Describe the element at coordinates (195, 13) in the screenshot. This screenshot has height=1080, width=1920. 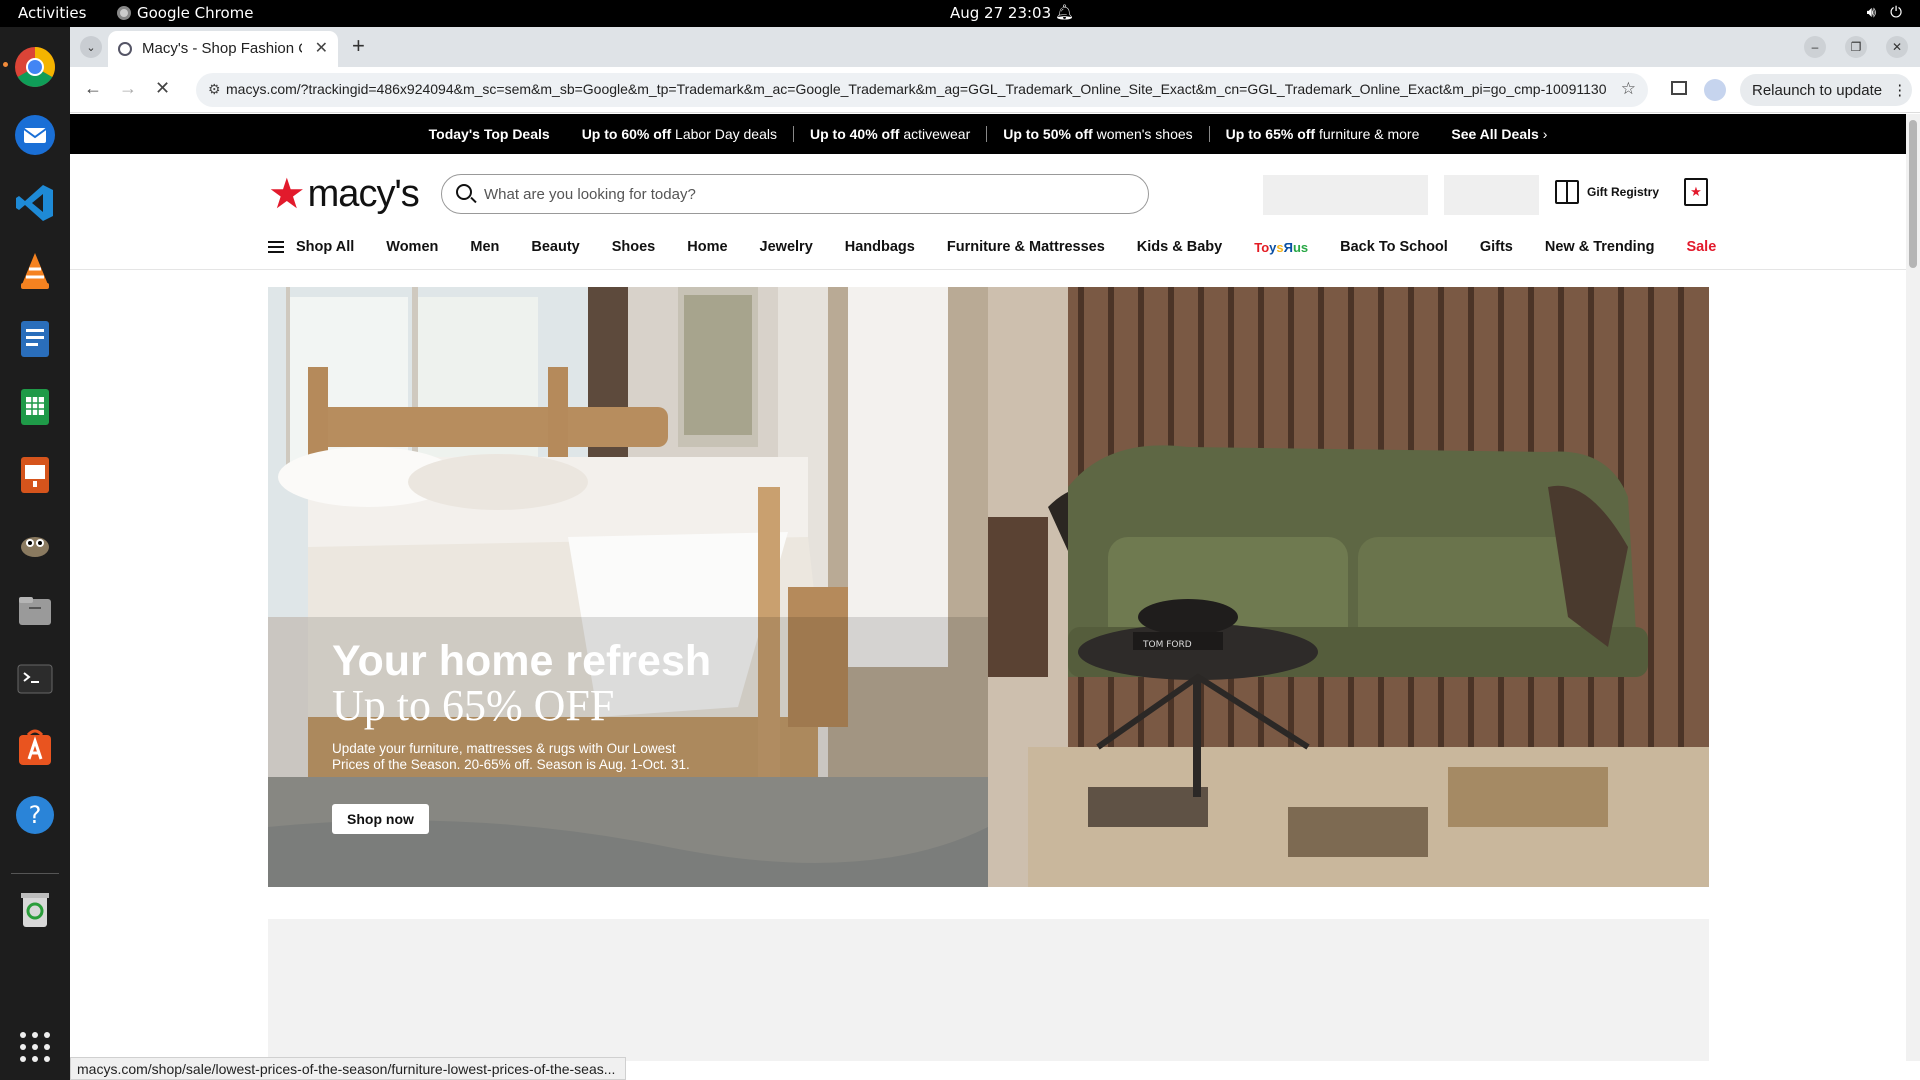
I see `app-name: Google Chrome` at that location.